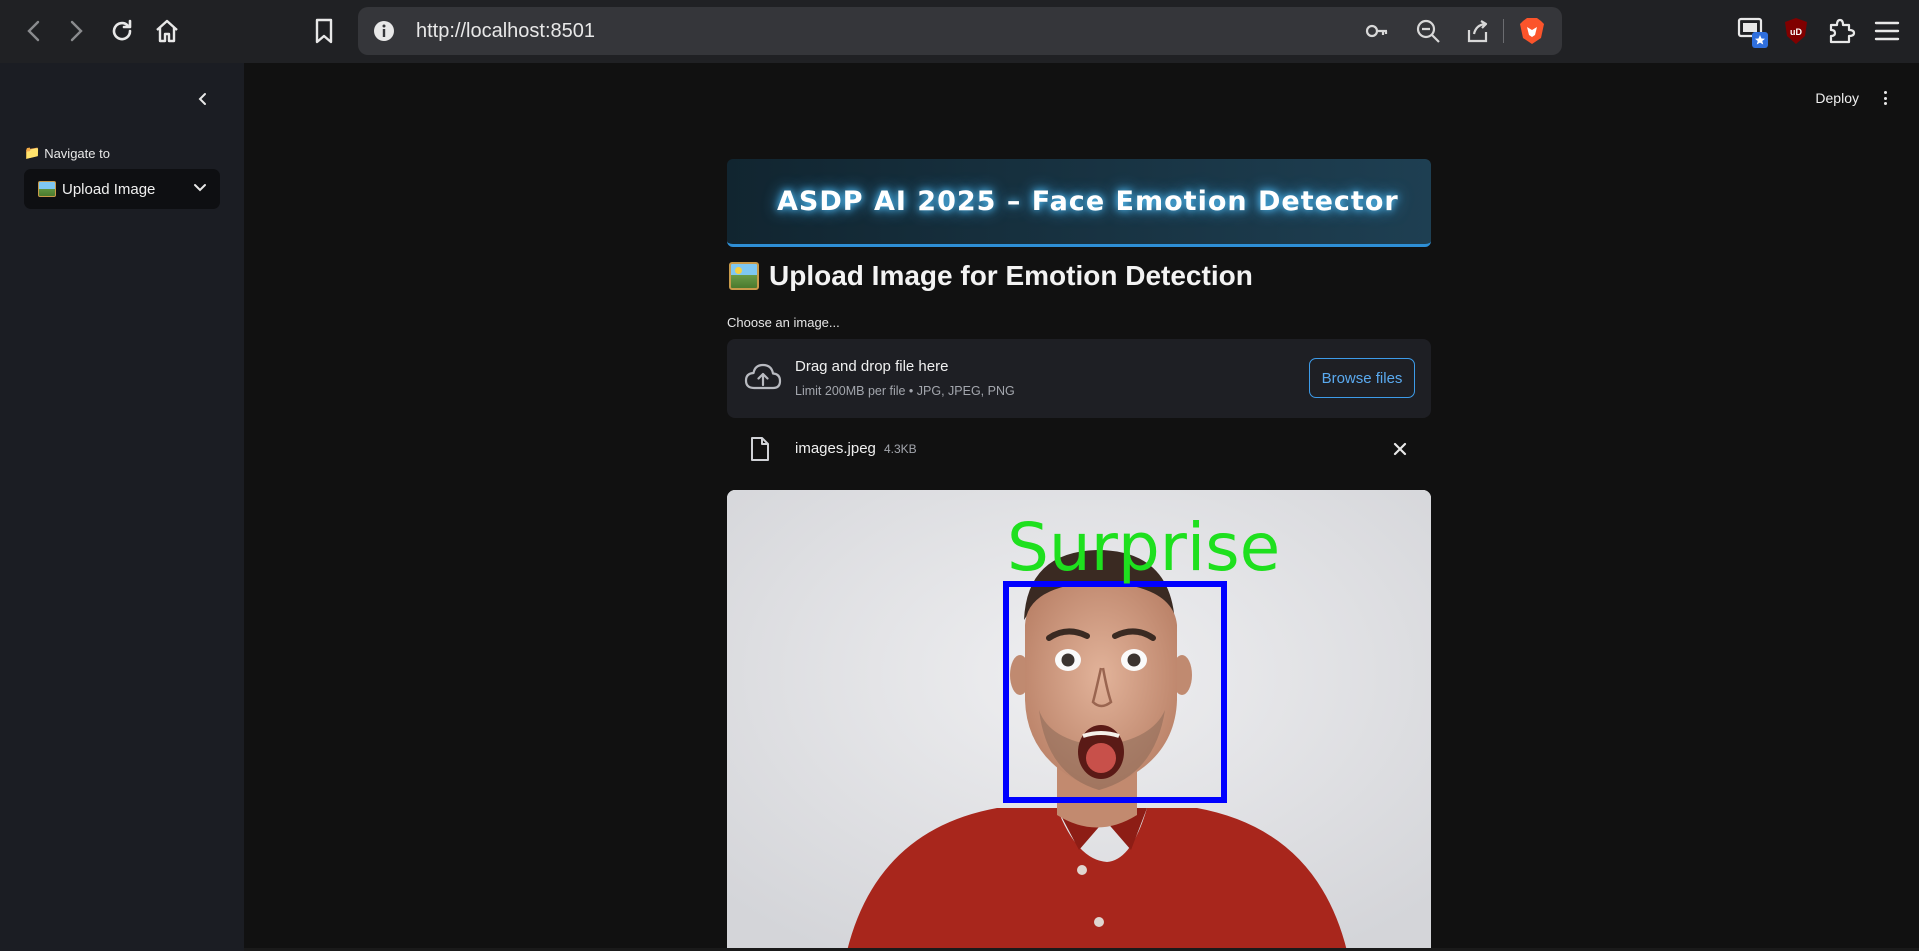  What do you see at coordinates (76, 31) in the screenshot?
I see `forward-icon` at bounding box center [76, 31].